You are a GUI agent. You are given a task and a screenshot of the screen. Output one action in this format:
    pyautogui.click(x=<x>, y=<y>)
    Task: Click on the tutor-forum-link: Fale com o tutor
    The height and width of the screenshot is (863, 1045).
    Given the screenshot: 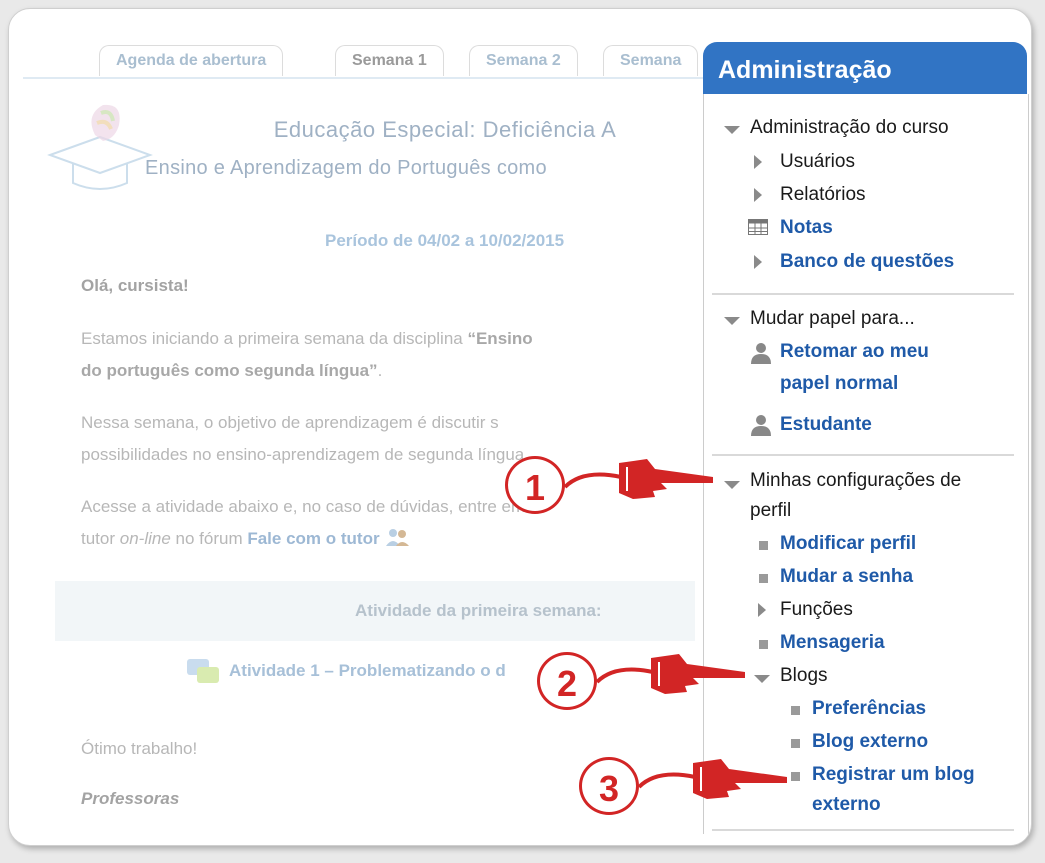 What is the action you would take?
    pyautogui.click(x=313, y=538)
    